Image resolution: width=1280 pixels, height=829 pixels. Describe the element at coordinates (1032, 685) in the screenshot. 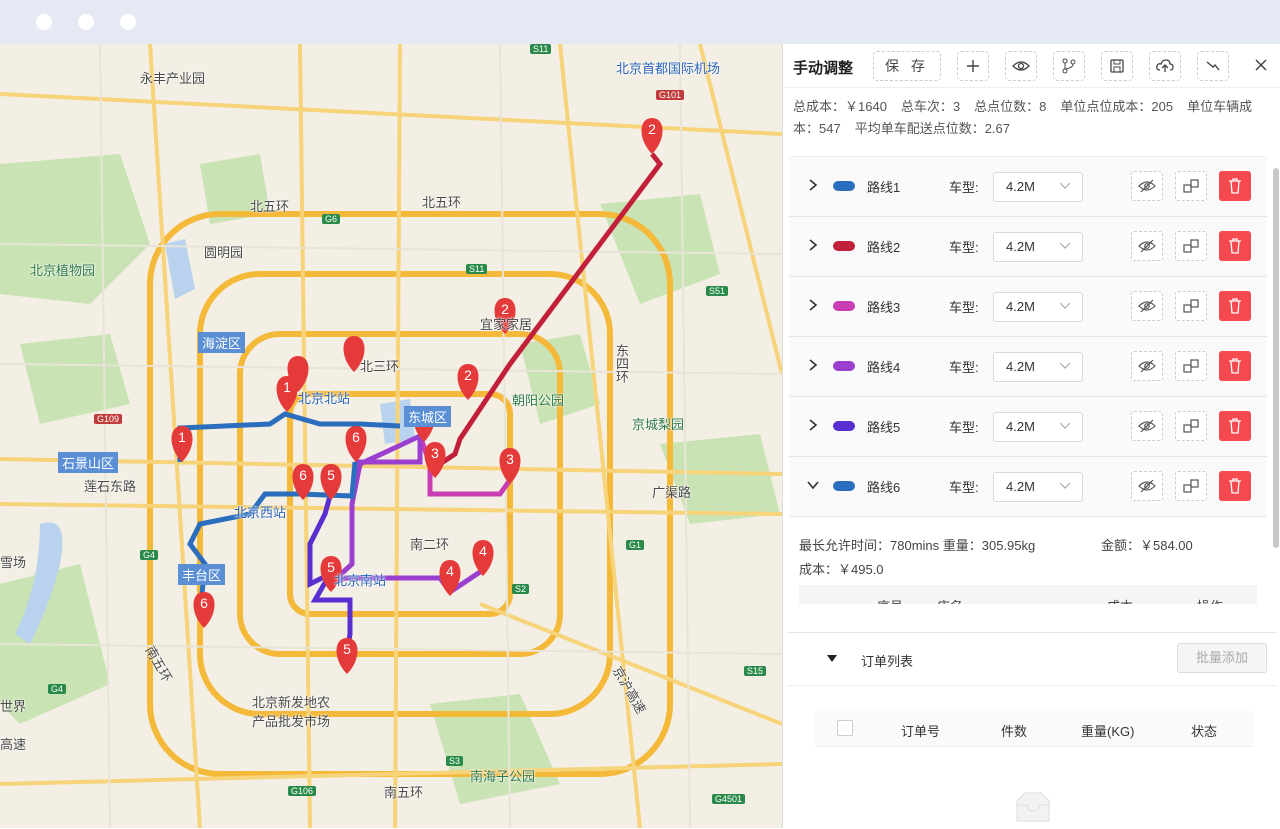

I see `divider` at that location.